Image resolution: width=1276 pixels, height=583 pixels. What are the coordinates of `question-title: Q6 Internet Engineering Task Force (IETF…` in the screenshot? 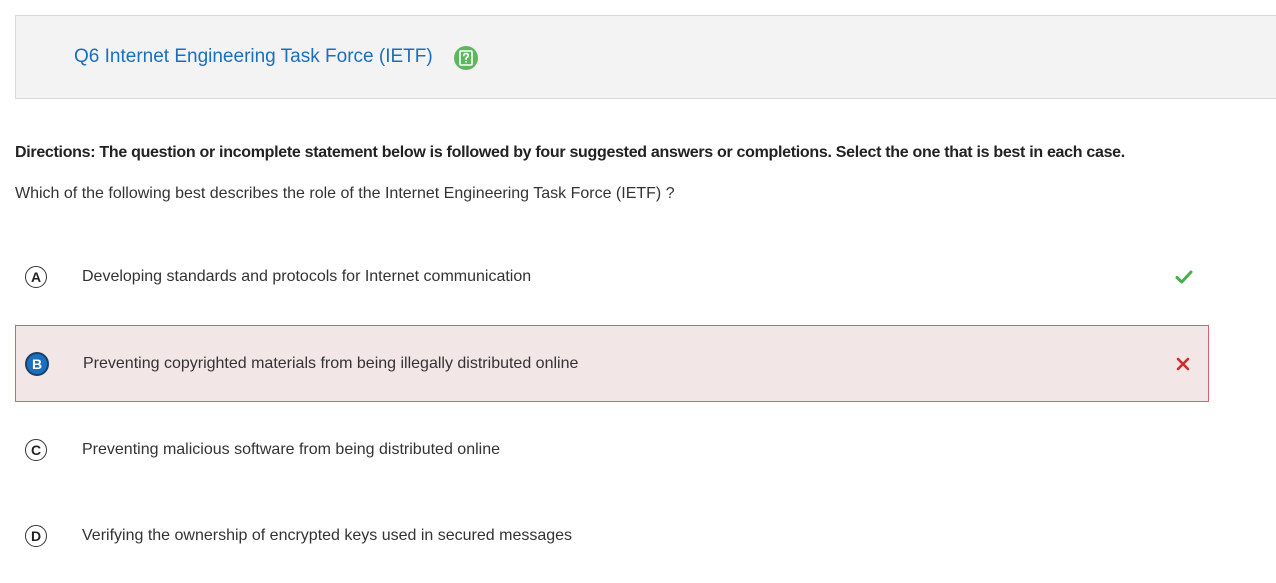 It's located at (253, 56).